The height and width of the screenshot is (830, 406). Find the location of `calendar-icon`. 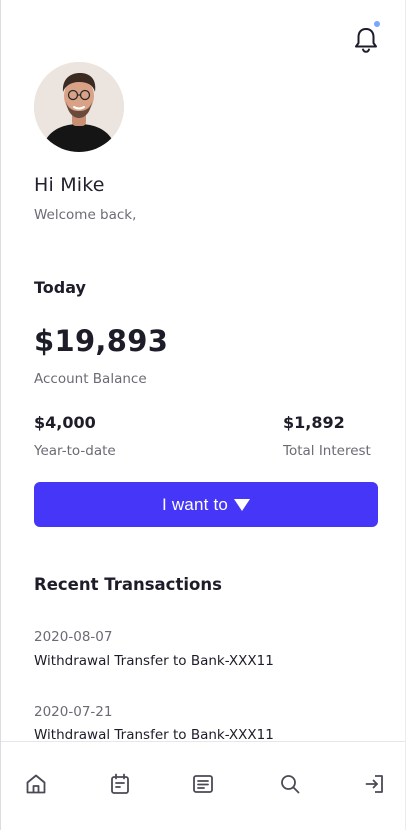

calendar-icon is located at coordinates (120, 784).